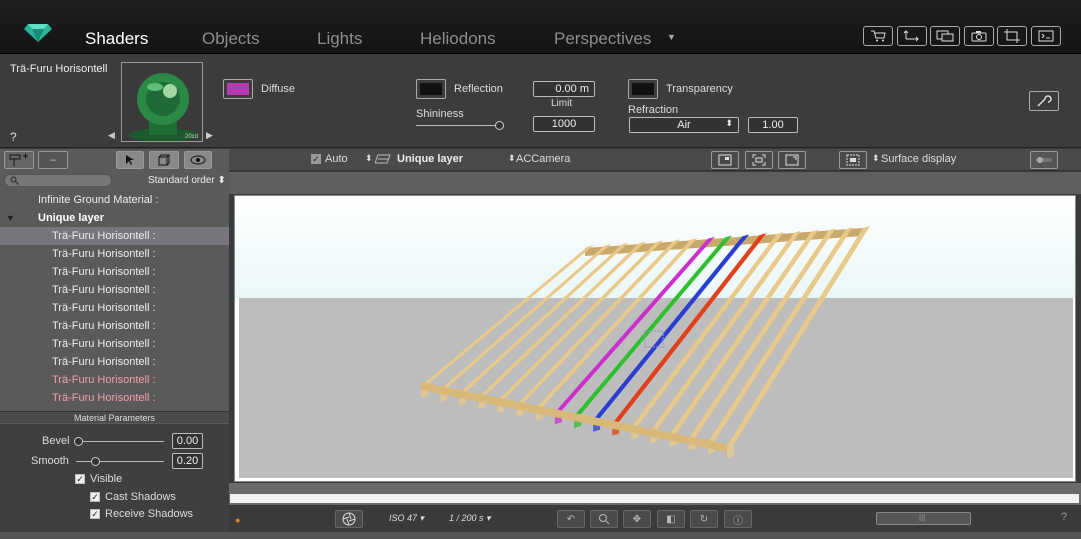  Describe the element at coordinates (773, 125) in the screenshot. I see `refraction-field: 1.00` at that location.